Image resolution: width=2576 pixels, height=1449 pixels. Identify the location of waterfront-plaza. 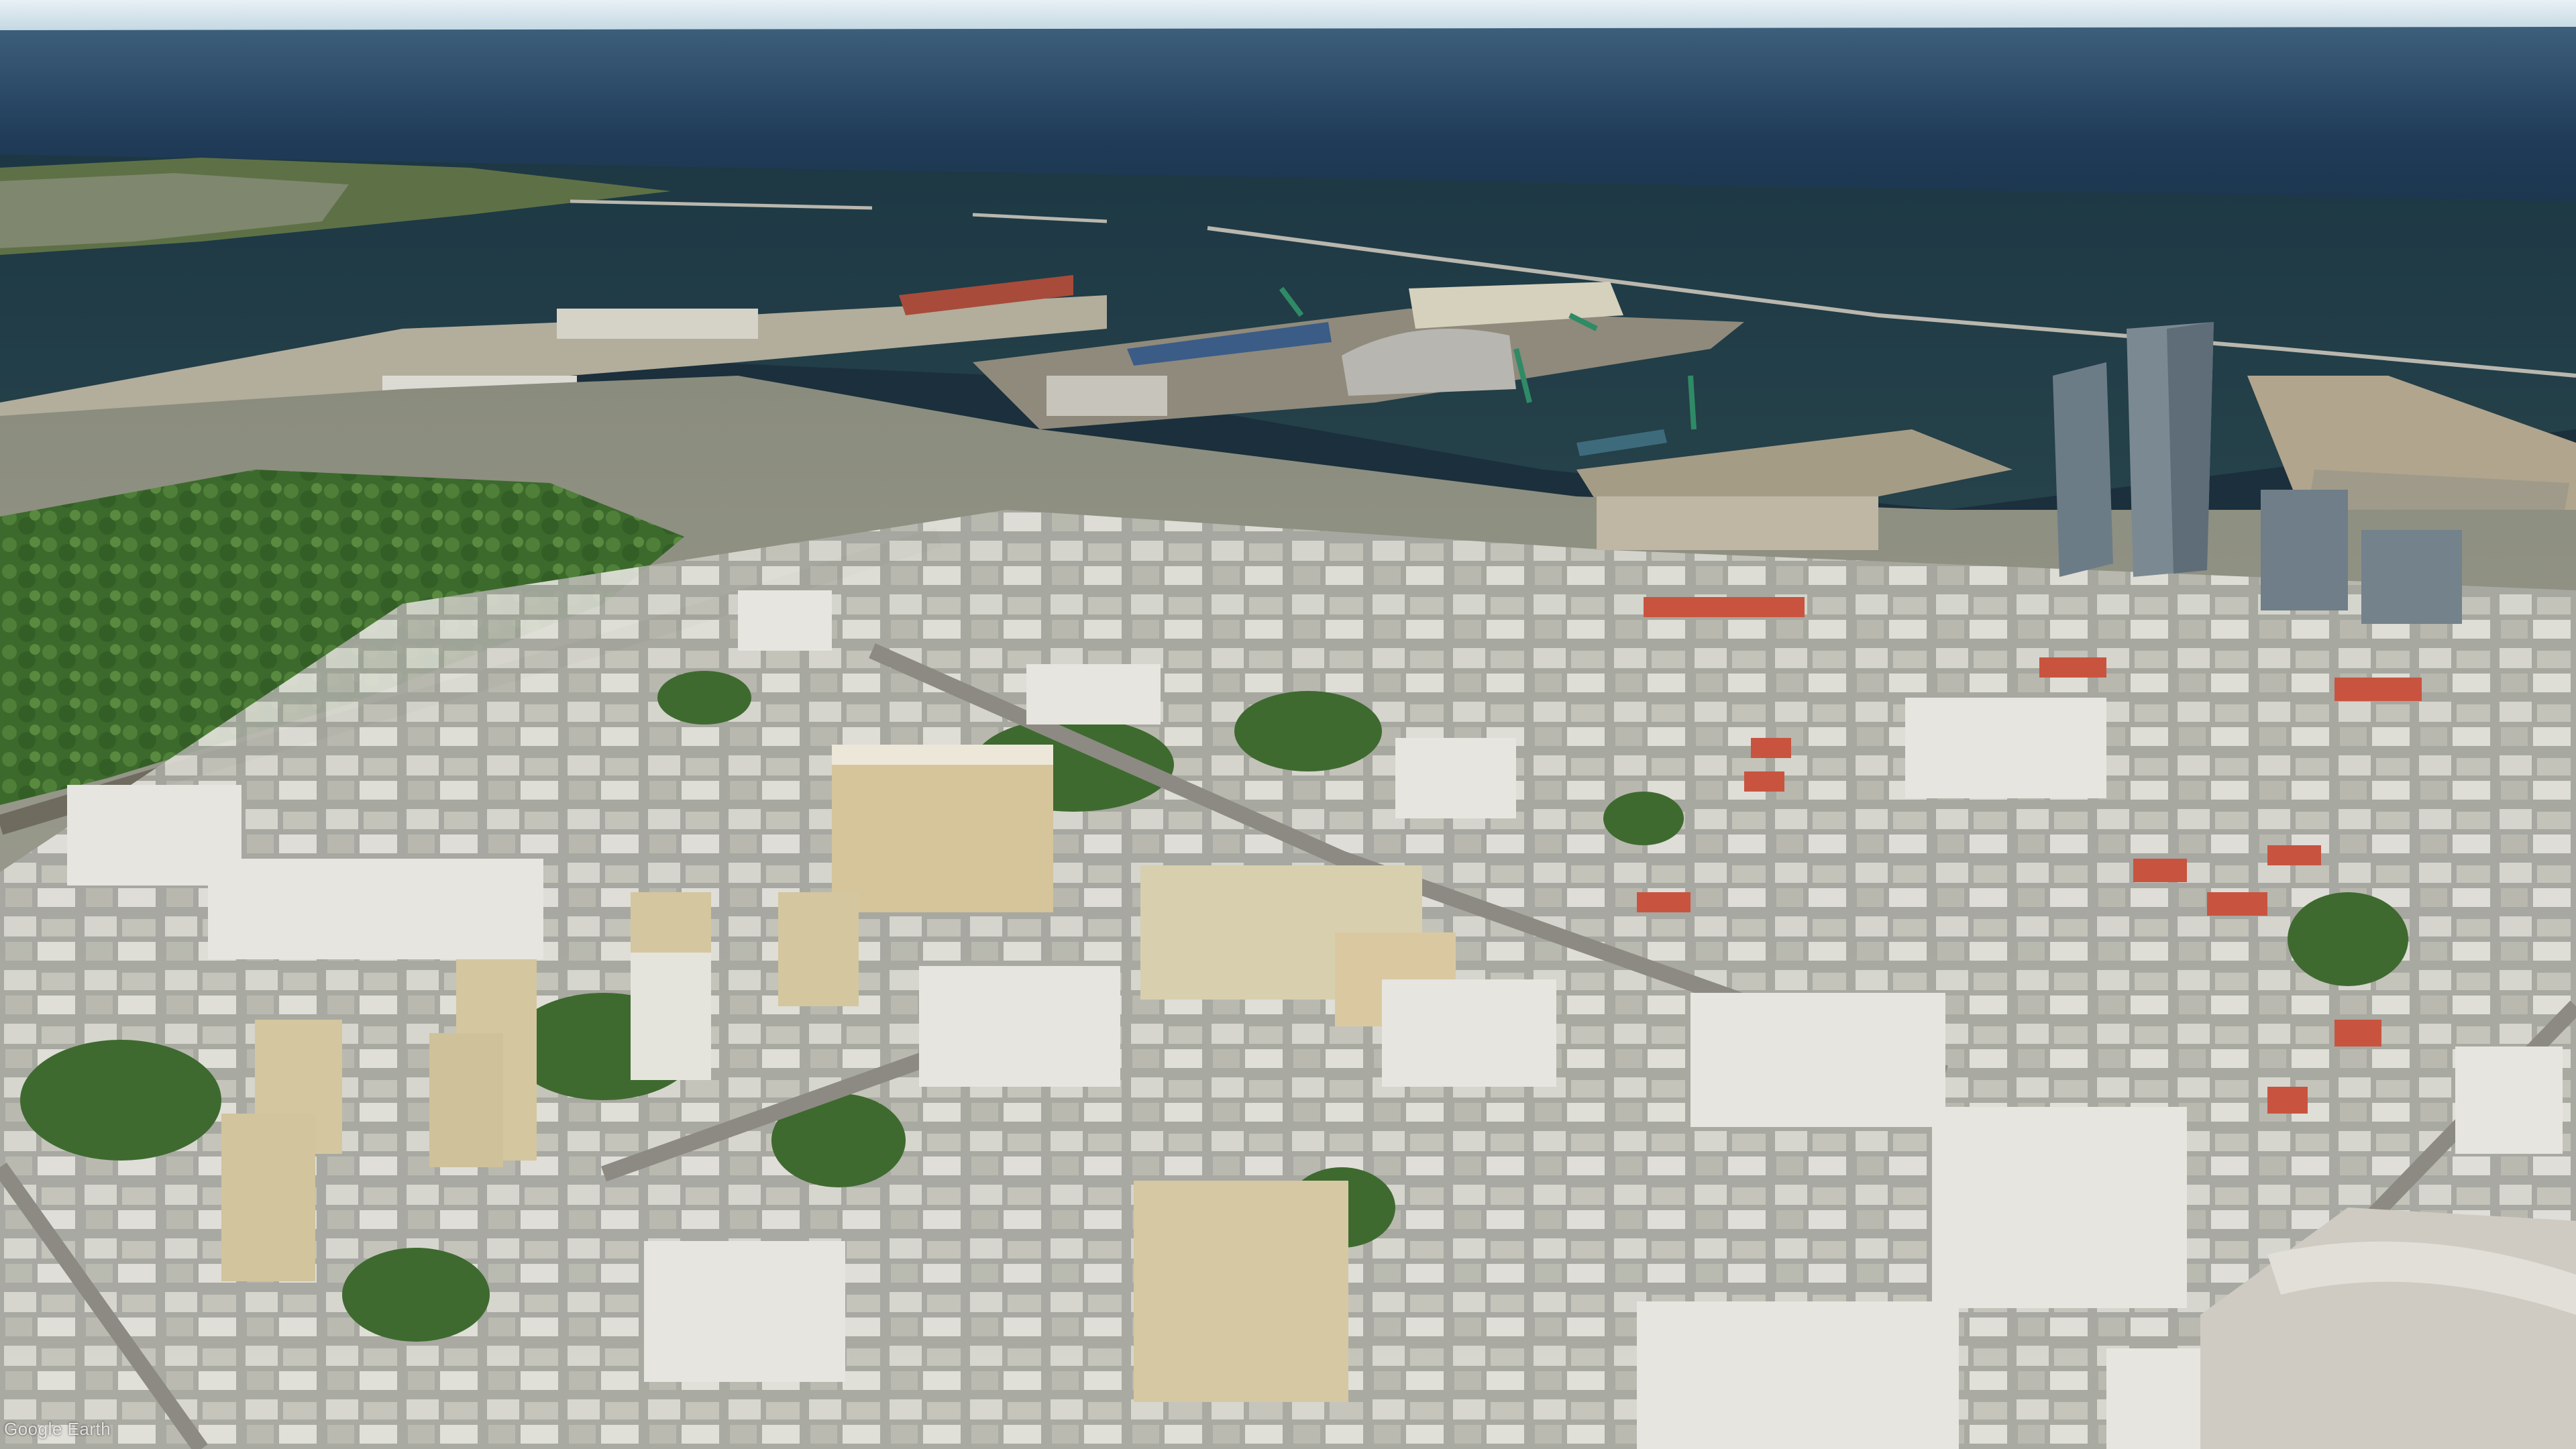
(1737, 523).